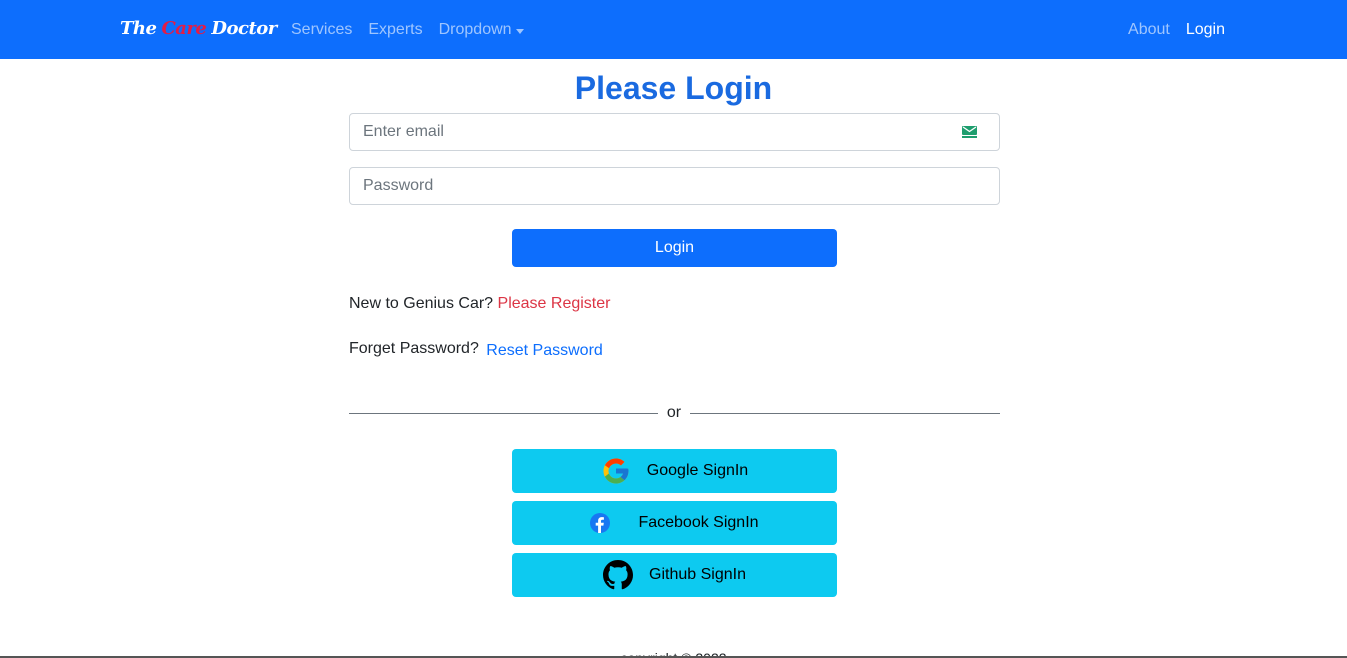 This screenshot has height=658, width=1347. Describe the element at coordinates (138, 28) in the screenshot. I see `brand-text-the: The` at that location.